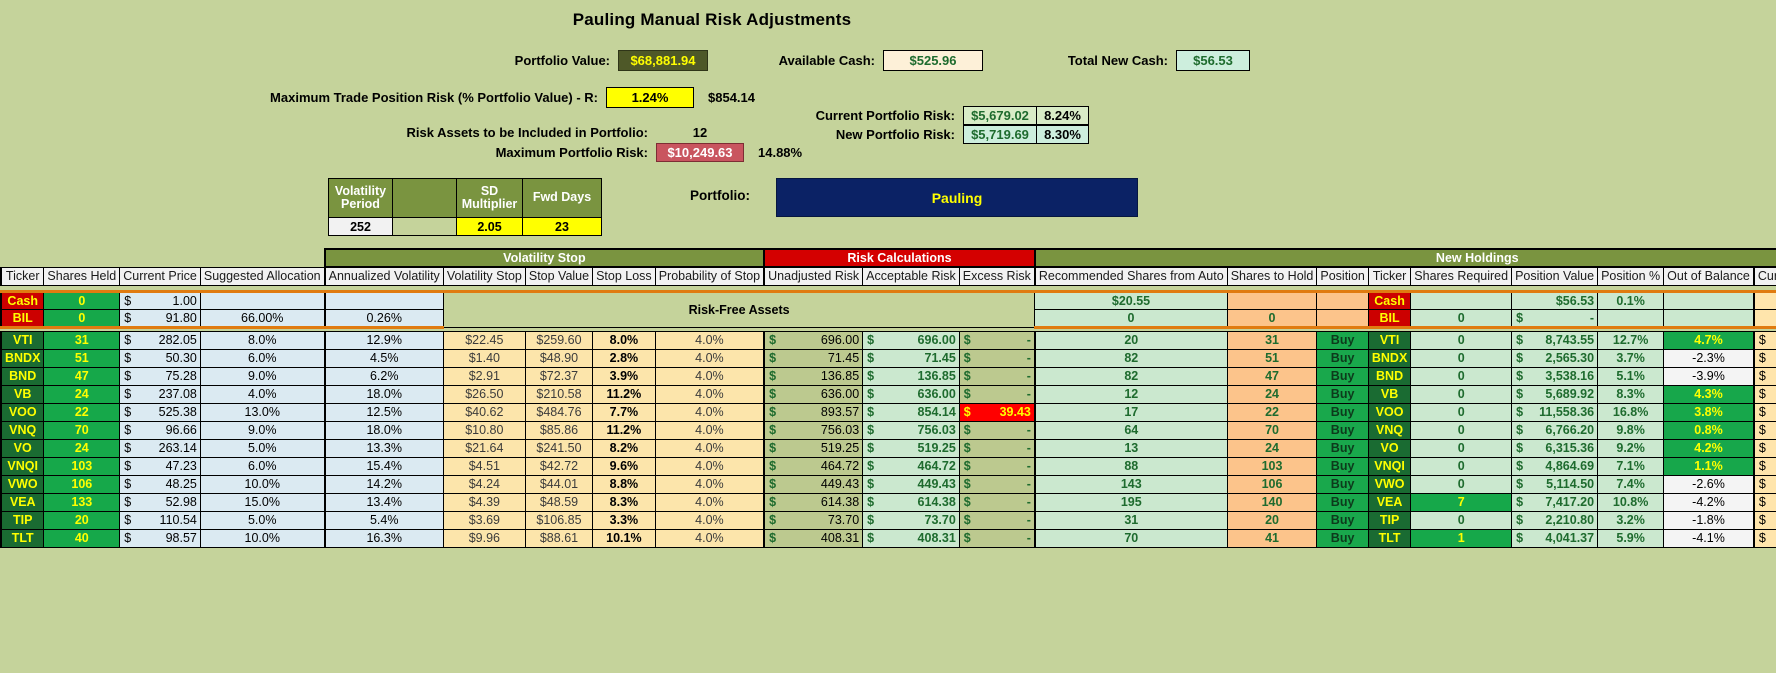  What do you see at coordinates (1272, 430) in the screenshot?
I see `row-shares-to-hold: 70` at bounding box center [1272, 430].